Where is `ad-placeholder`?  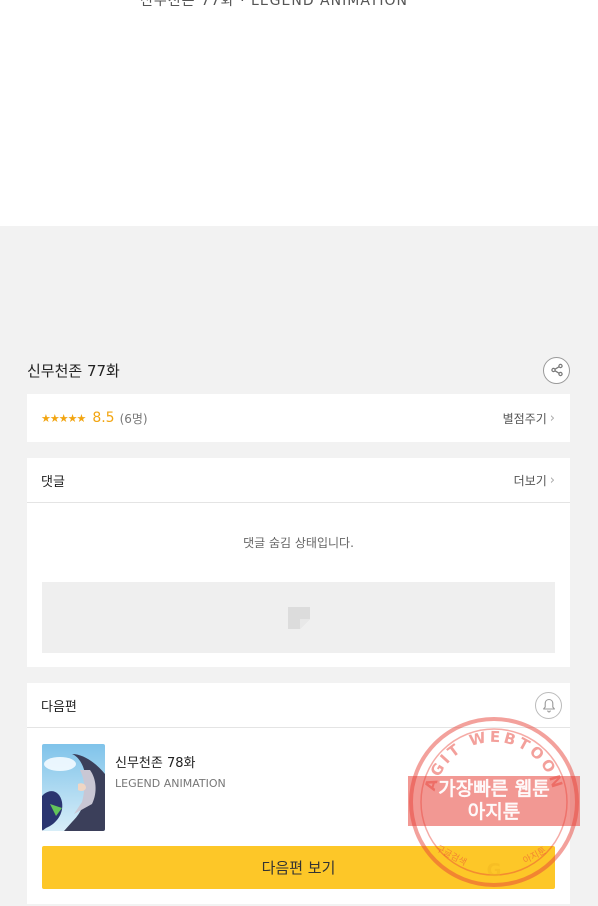
ad-placeholder is located at coordinates (298, 617).